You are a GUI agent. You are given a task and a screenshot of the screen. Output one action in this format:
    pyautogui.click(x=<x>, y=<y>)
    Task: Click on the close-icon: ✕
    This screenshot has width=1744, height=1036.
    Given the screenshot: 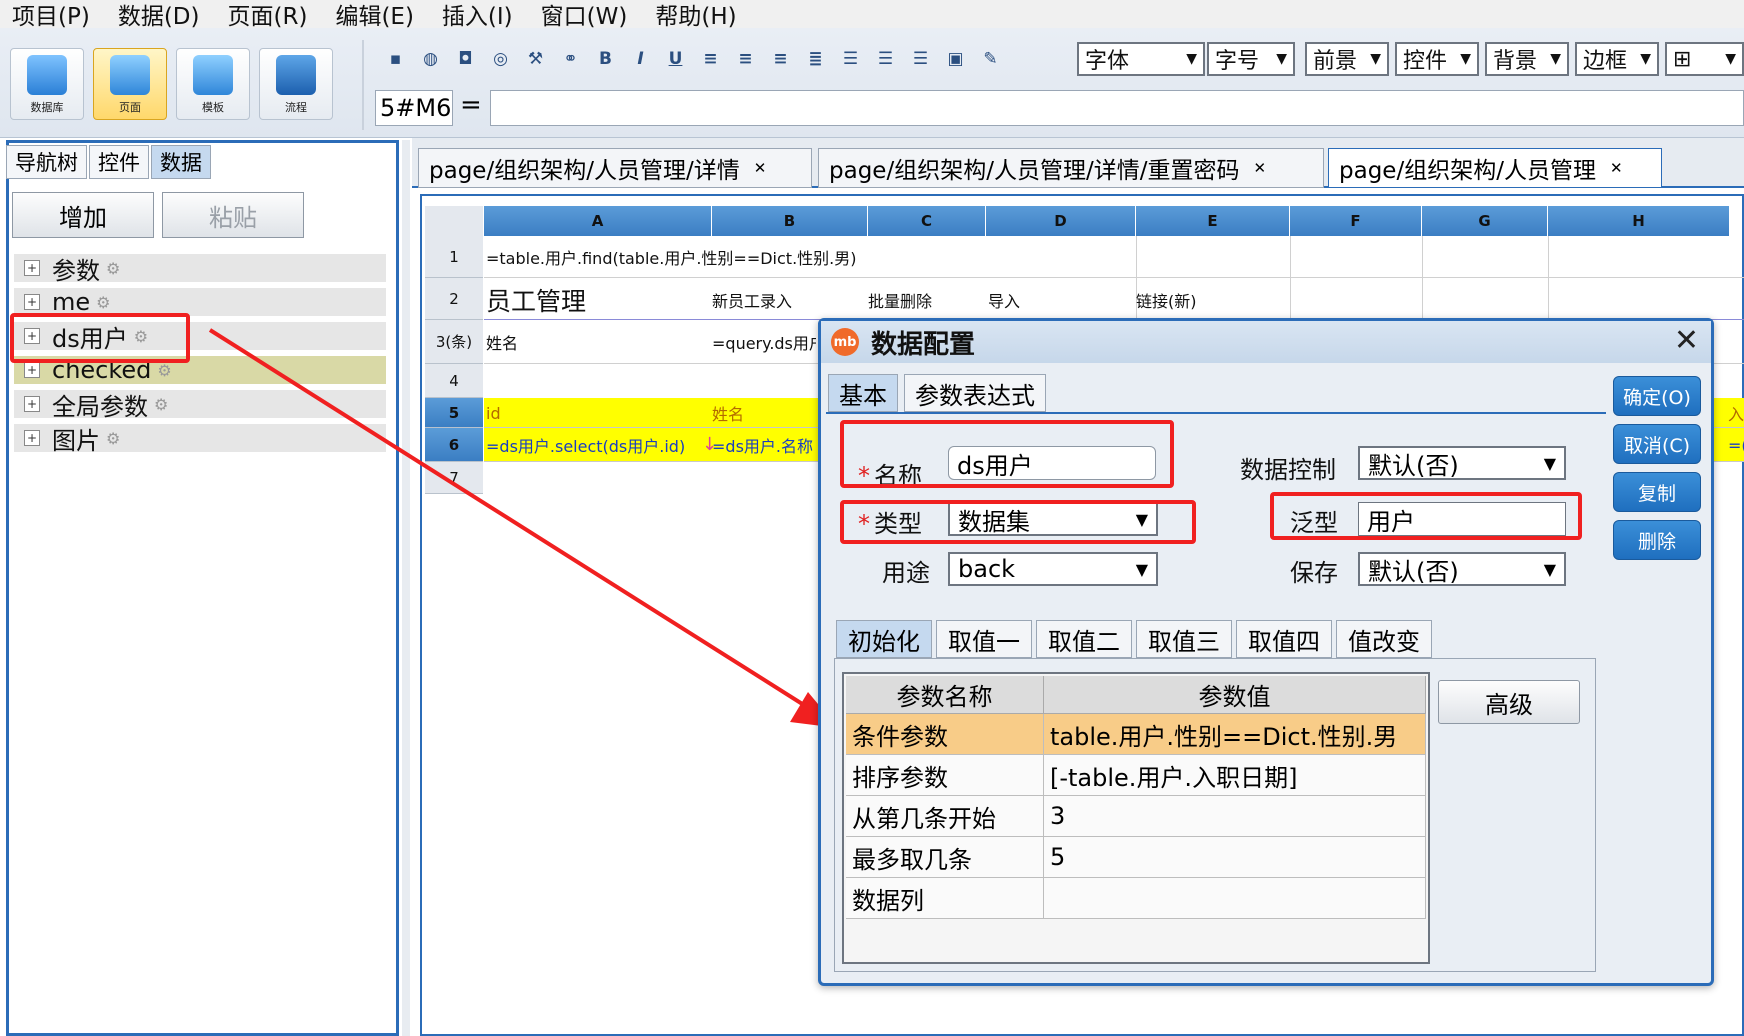 What is the action you would take?
    pyautogui.click(x=1686, y=340)
    